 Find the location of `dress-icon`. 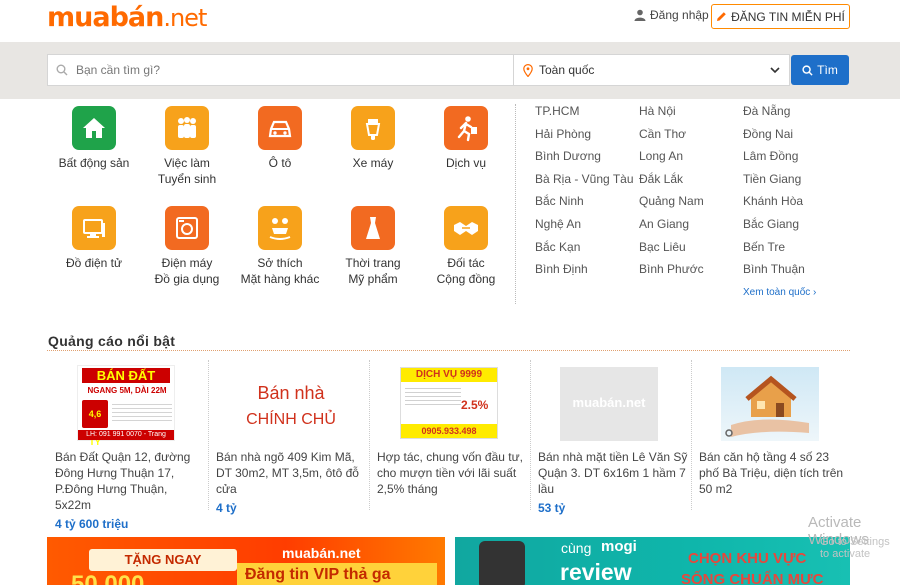

dress-icon is located at coordinates (373, 228).